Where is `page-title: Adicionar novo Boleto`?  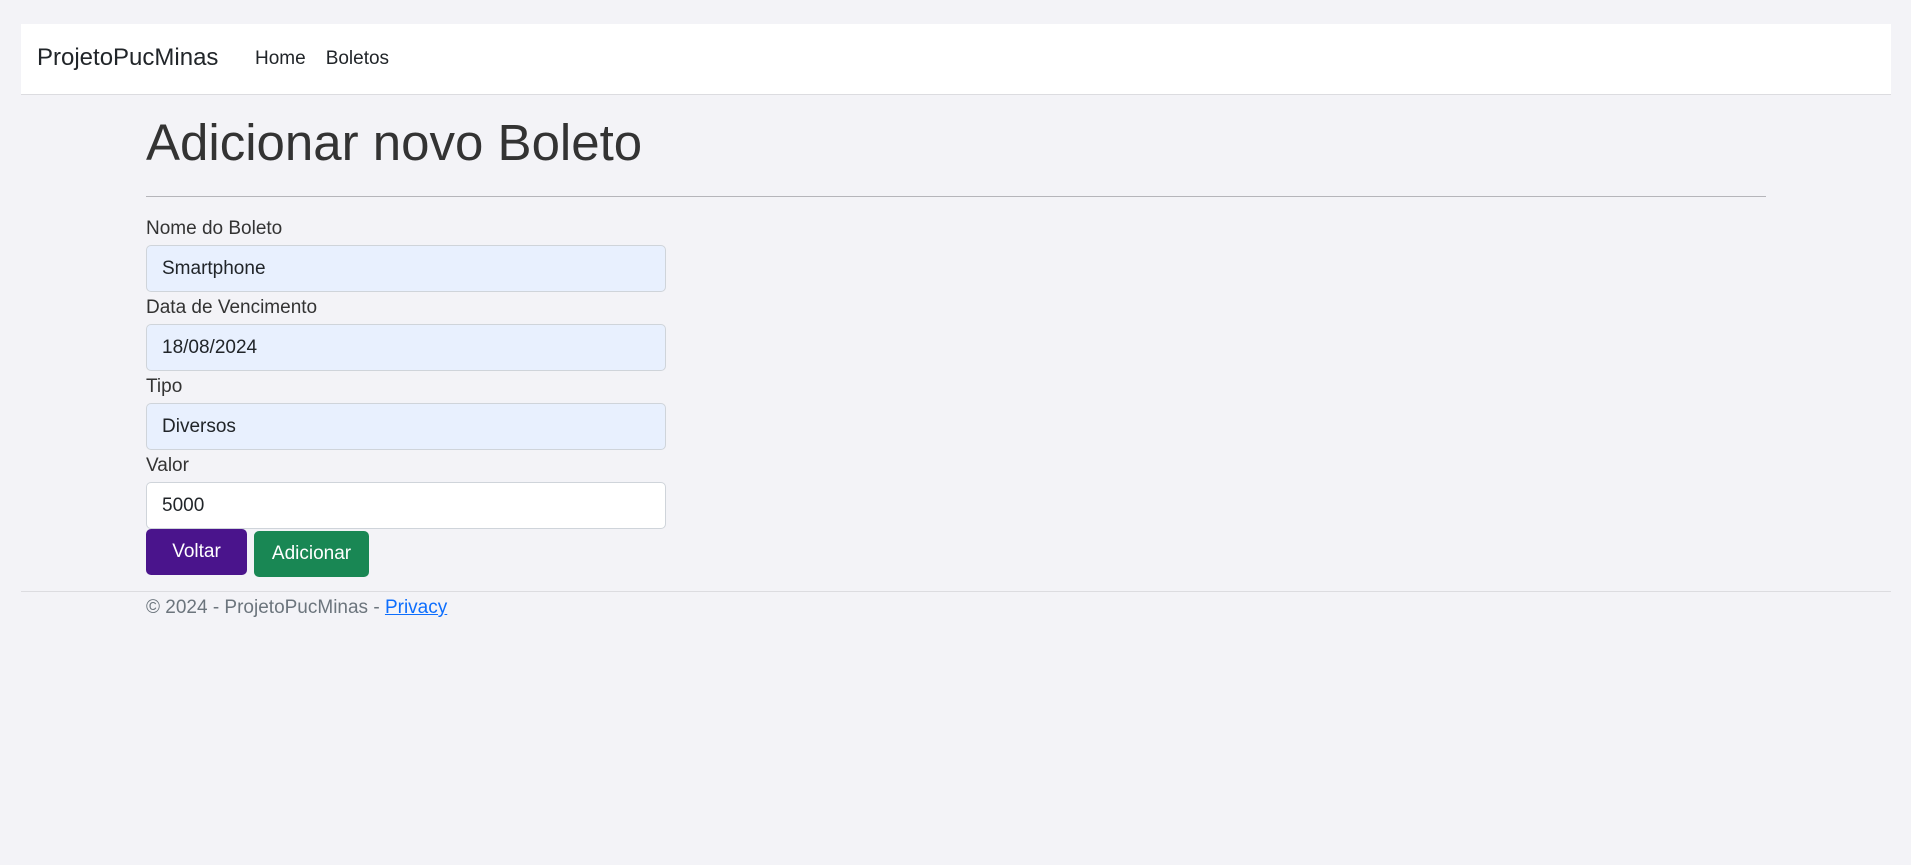
page-title: Adicionar novo Boleto is located at coordinates (394, 142).